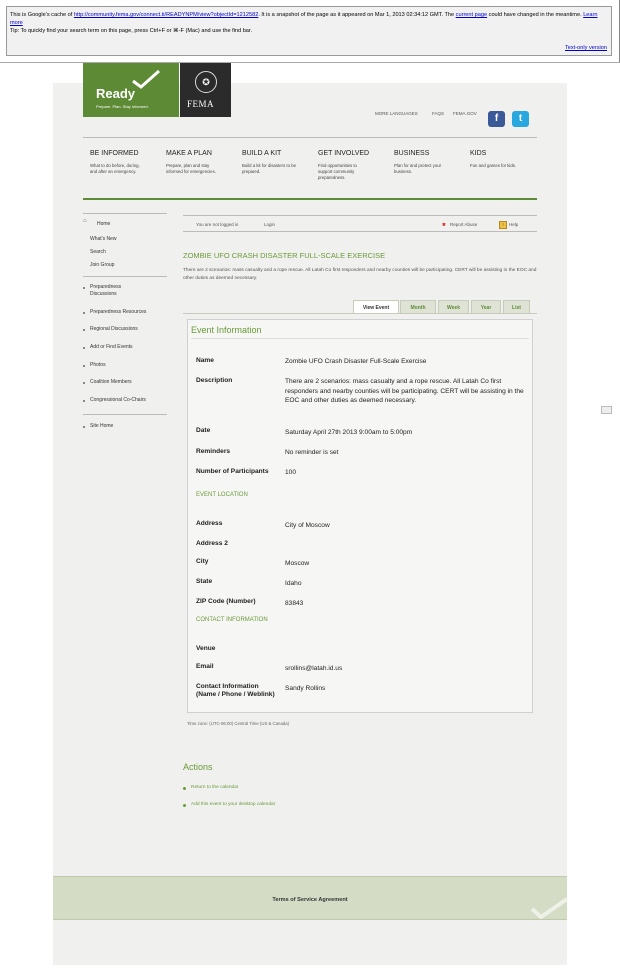 The width and height of the screenshot is (620, 975). What do you see at coordinates (85, 221) in the screenshot?
I see `home-icon: ⌂` at bounding box center [85, 221].